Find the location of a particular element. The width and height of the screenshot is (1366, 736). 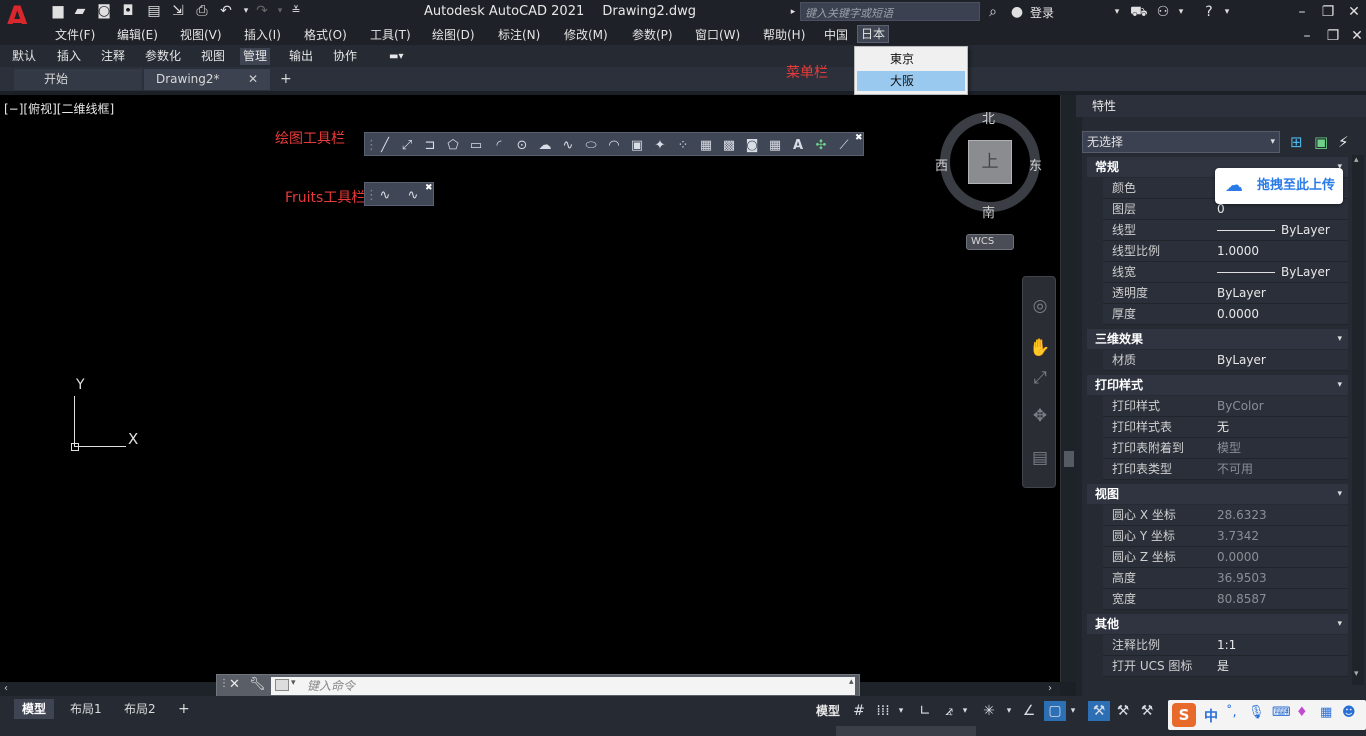

property-value: 不可用 is located at coordinates (1235, 469).